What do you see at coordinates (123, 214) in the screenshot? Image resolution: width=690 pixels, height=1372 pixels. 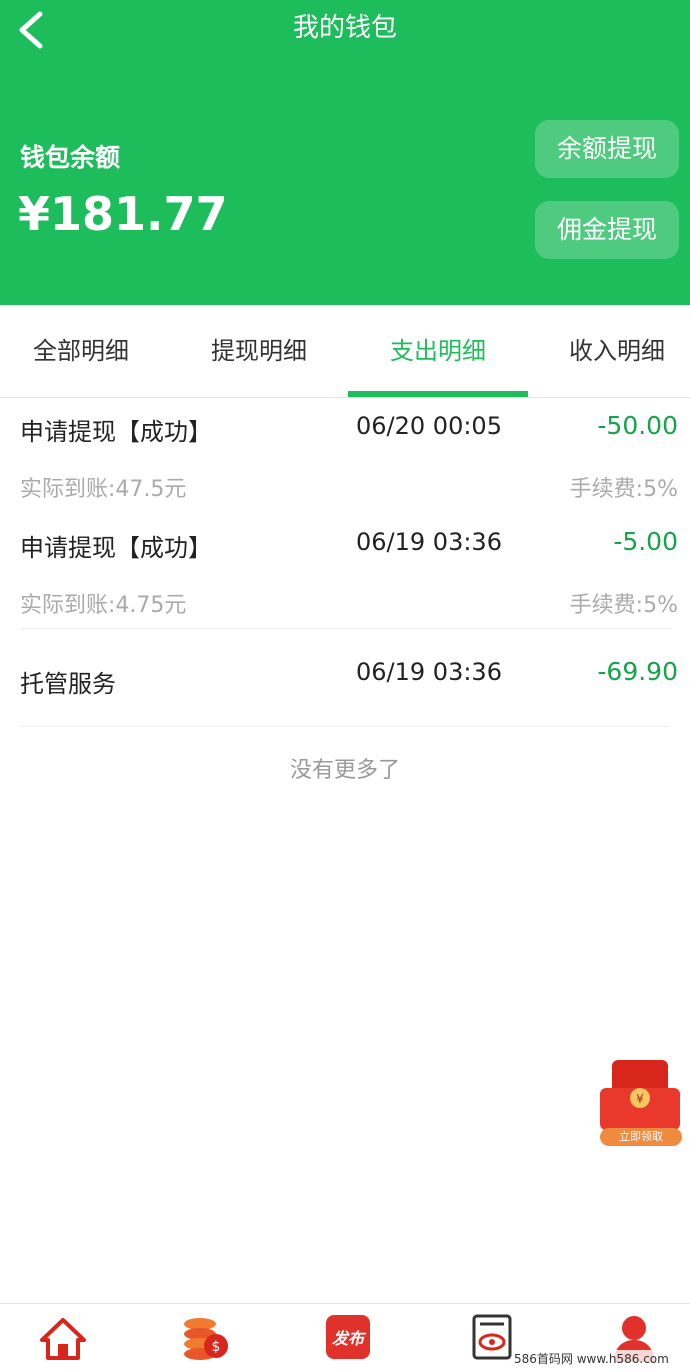 I see `balance-amount: ¥181.77` at bounding box center [123, 214].